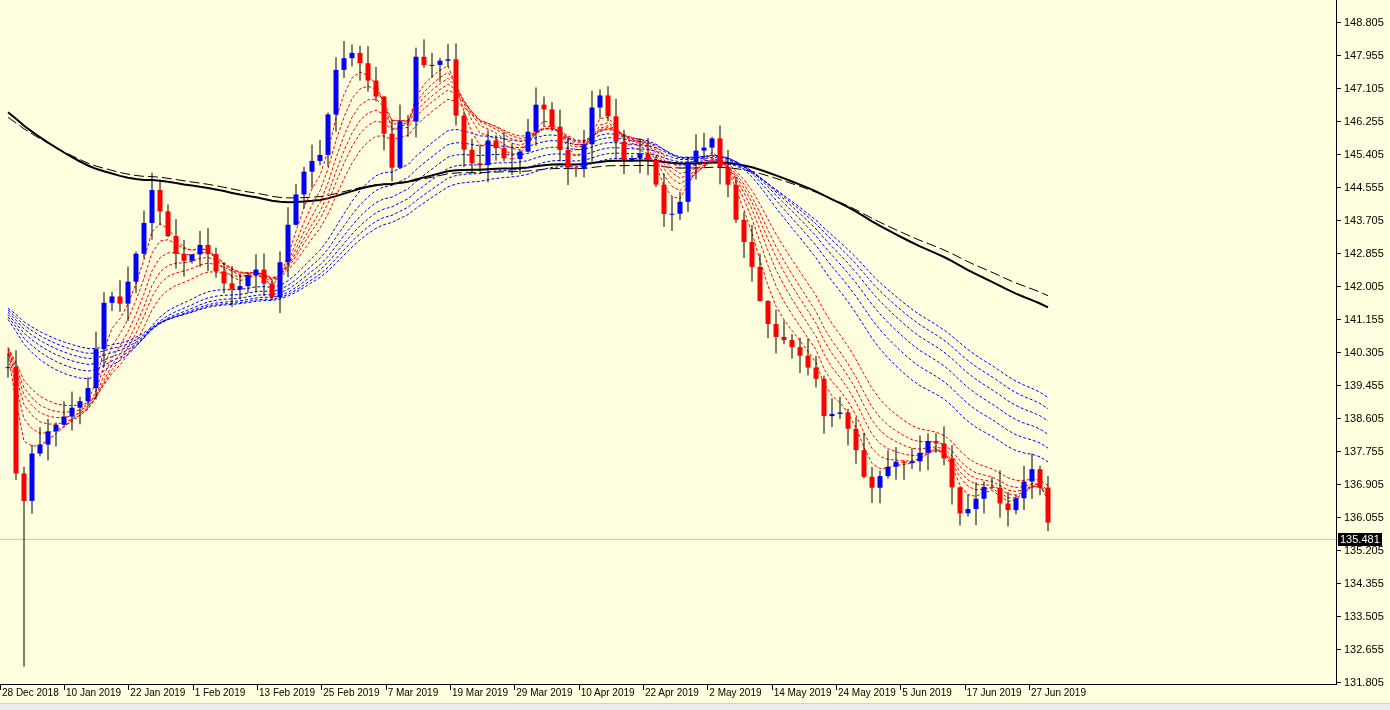 Image resolution: width=1390 pixels, height=710 pixels. Describe the element at coordinates (480, 693) in the screenshot. I see `date-label: 19 Mar 2019` at that location.